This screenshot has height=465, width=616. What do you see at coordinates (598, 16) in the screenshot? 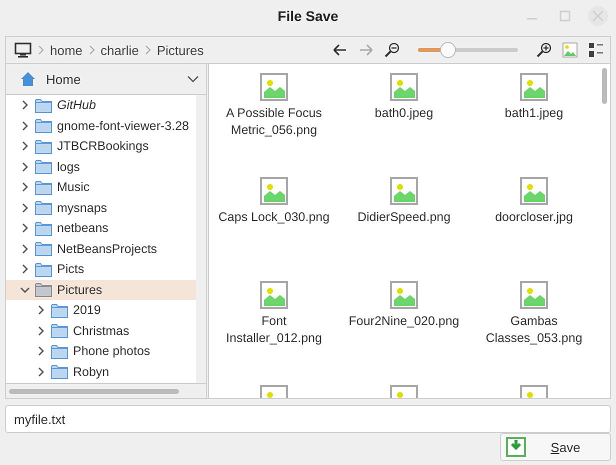
I see `close-icon` at bounding box center [598, 16].